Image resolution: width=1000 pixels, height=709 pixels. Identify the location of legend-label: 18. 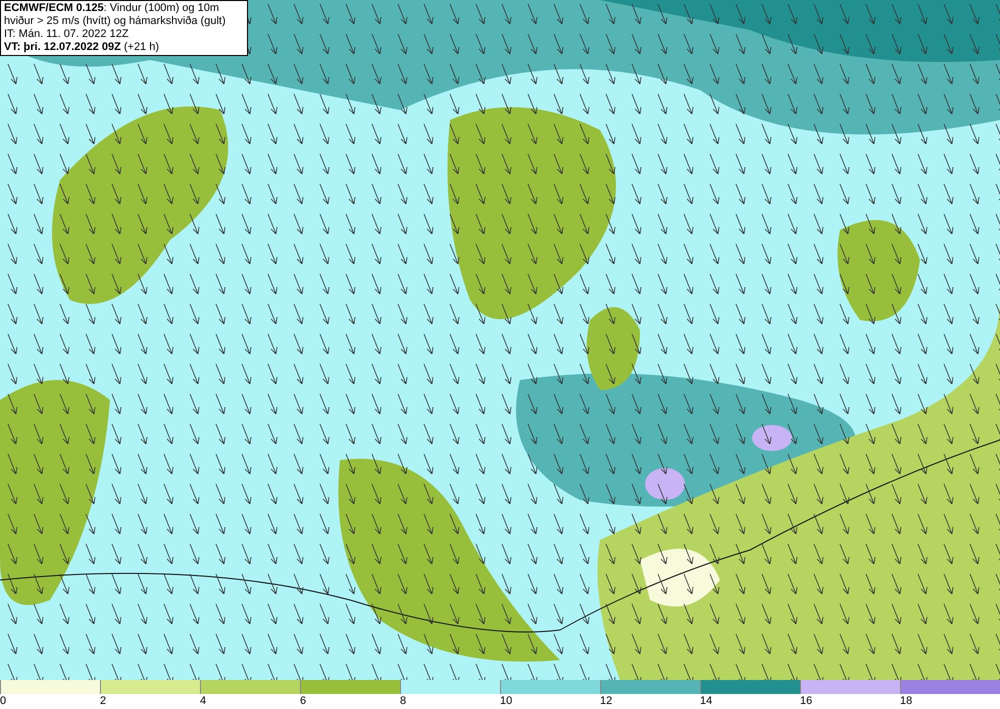
(906, 701).